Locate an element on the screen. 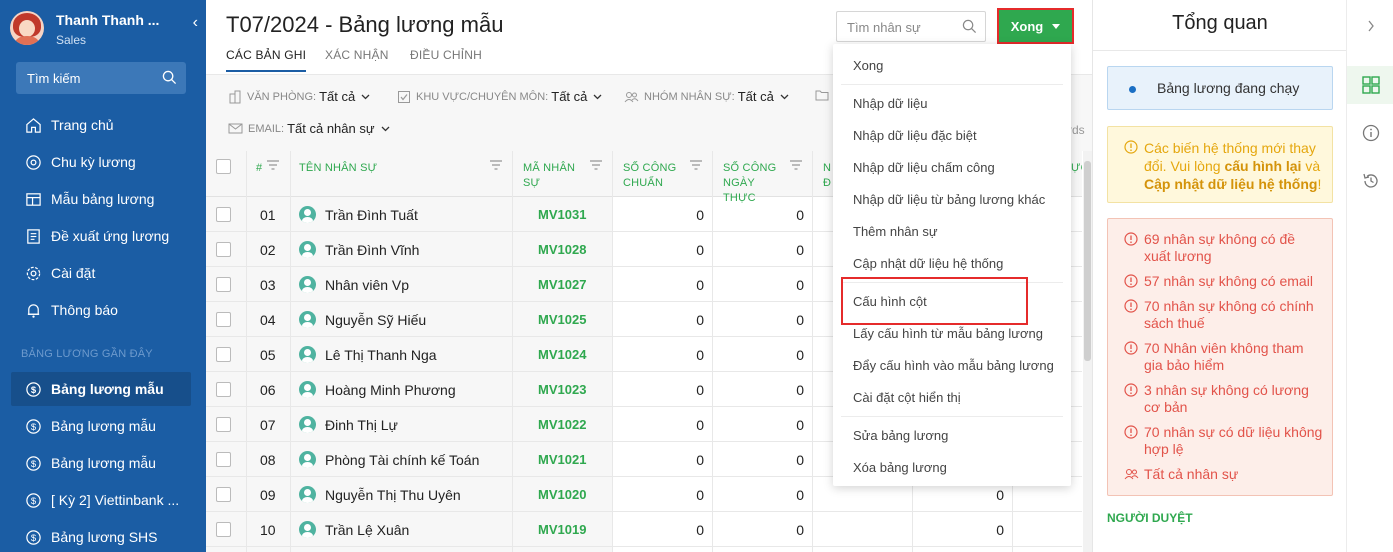 This screenshot has width=1393, height=552. sidebar-item-settings: Cài đặt is located at coordinates (101, 273).